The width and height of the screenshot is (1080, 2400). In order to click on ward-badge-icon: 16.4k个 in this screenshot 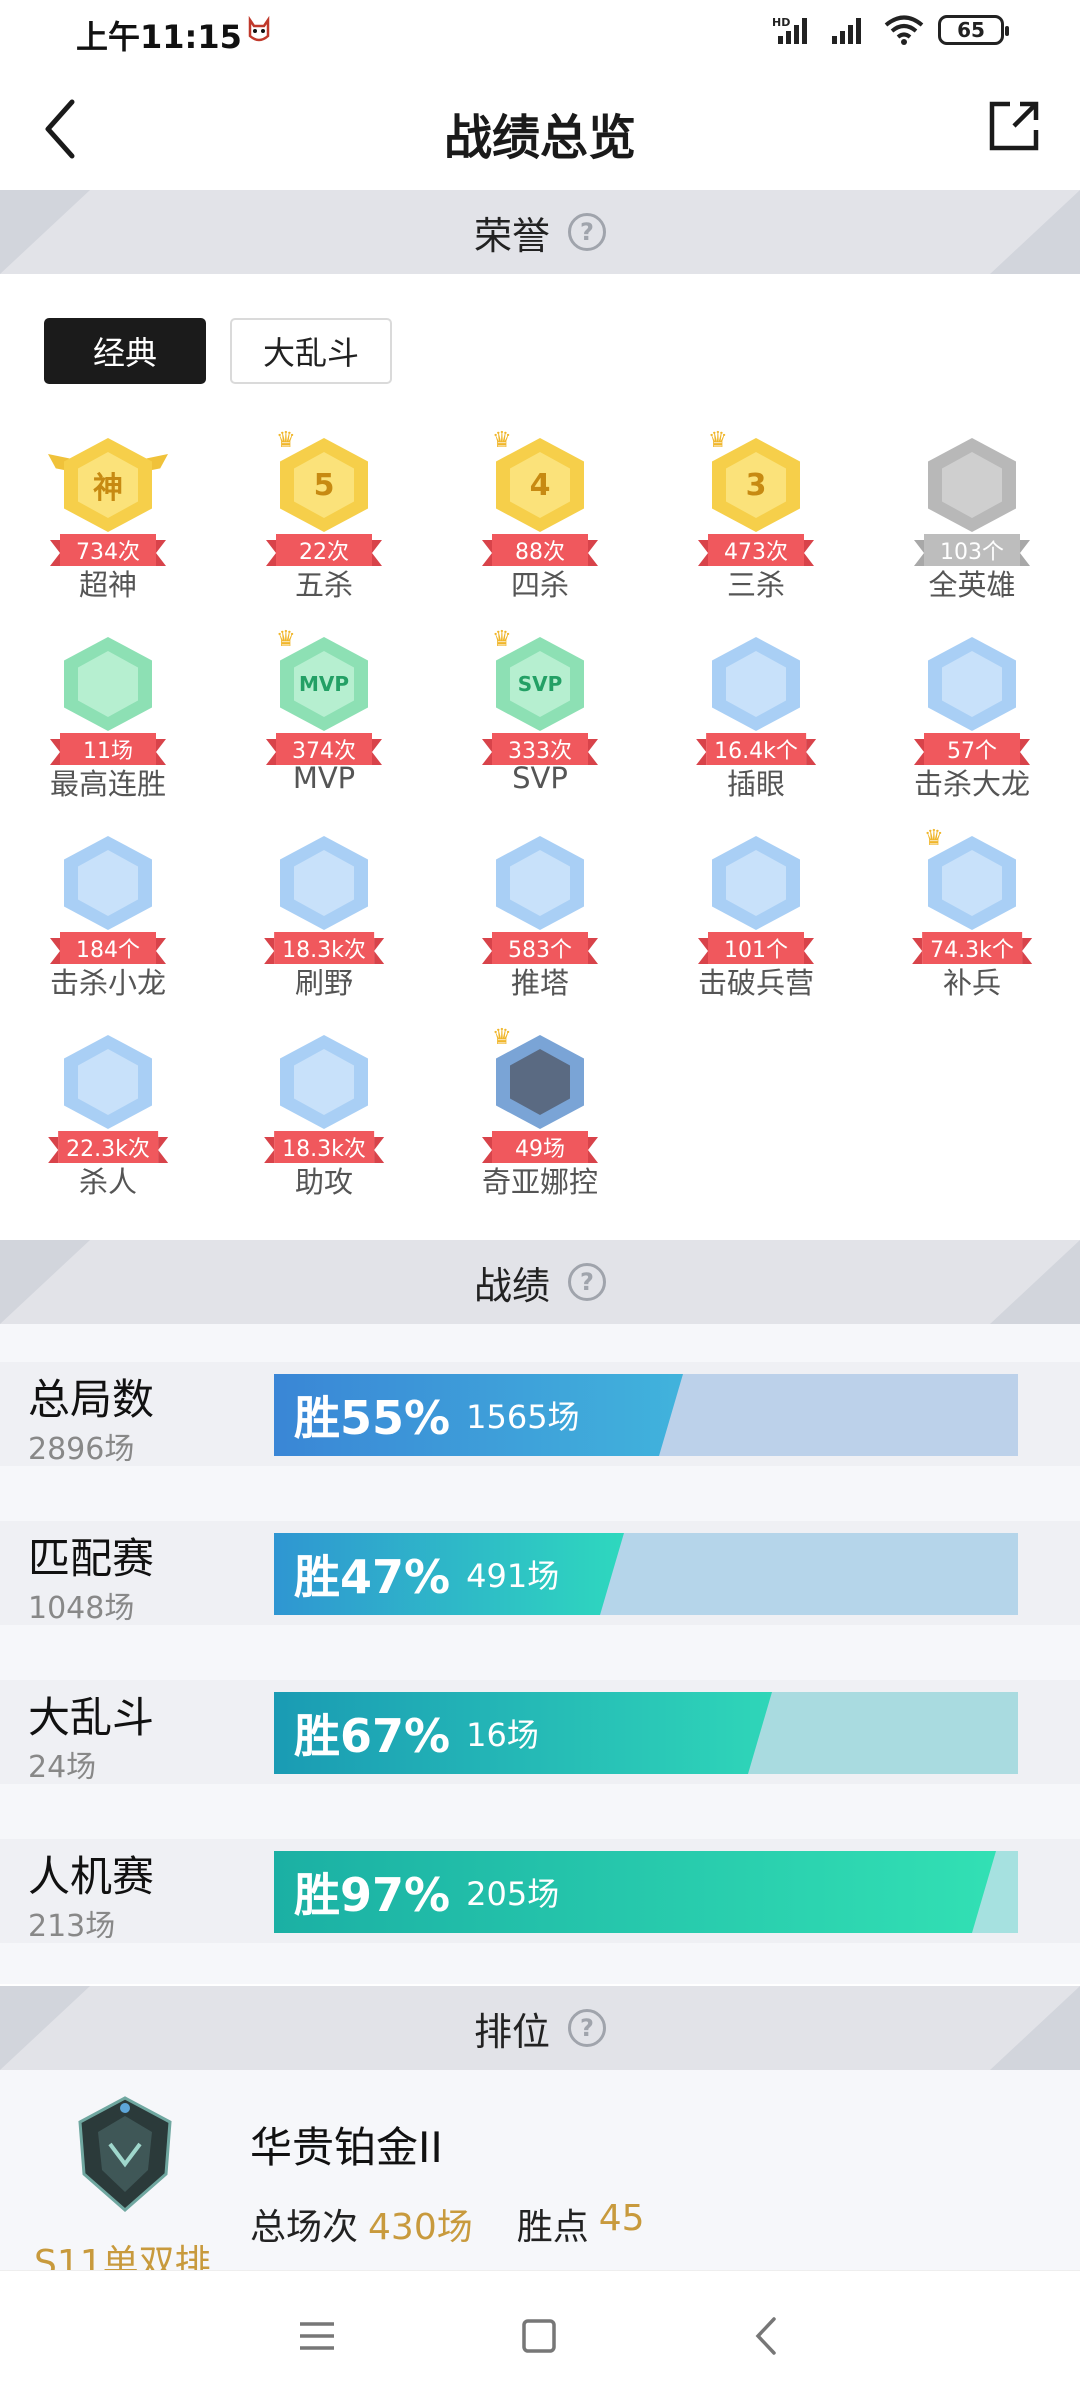, I will do `click(756, 699)`.